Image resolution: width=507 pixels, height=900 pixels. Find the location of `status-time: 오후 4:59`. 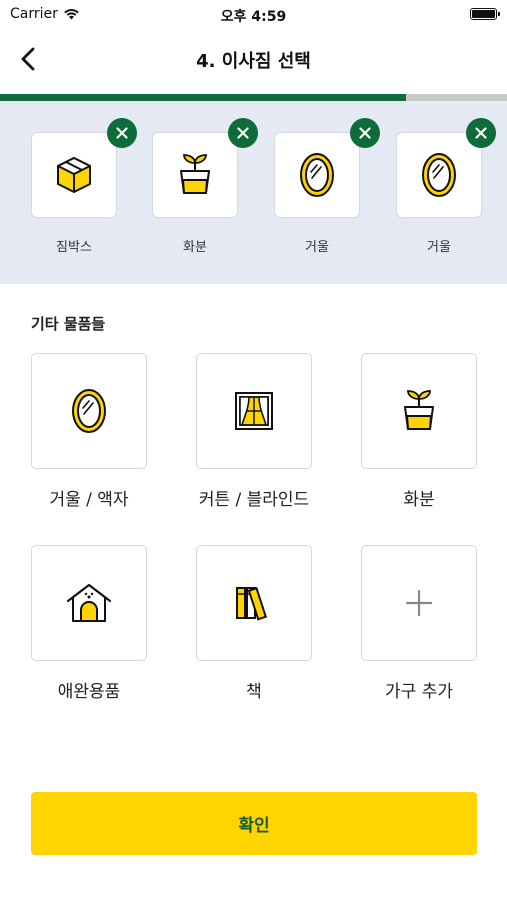

status-time: 오후 4:59 is located at coordinates (253, 17).